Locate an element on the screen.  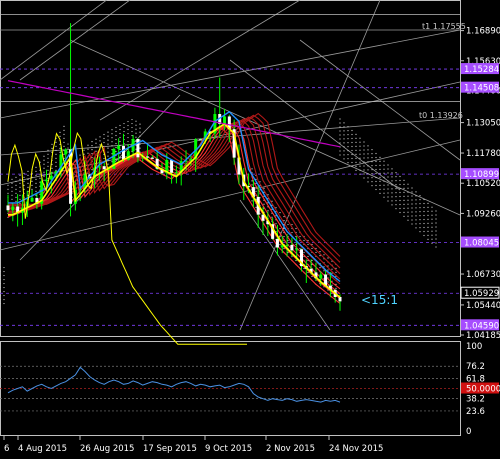
osc-tick-label: 50.0000 is located at coordinates (483, 390).